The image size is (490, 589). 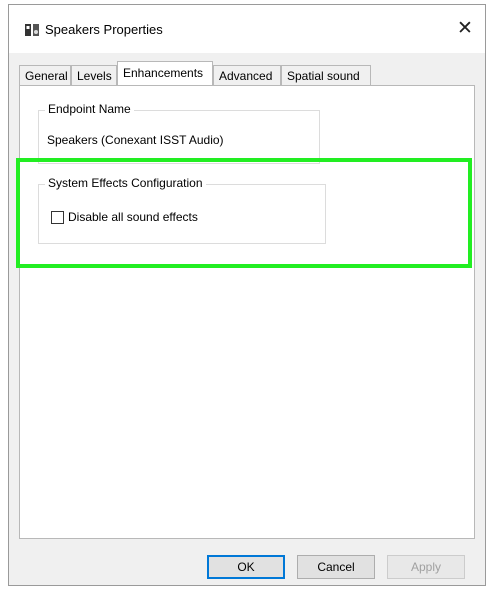 I want to click on tab-enhancements: Enhancements, so click(x=165, y=73).